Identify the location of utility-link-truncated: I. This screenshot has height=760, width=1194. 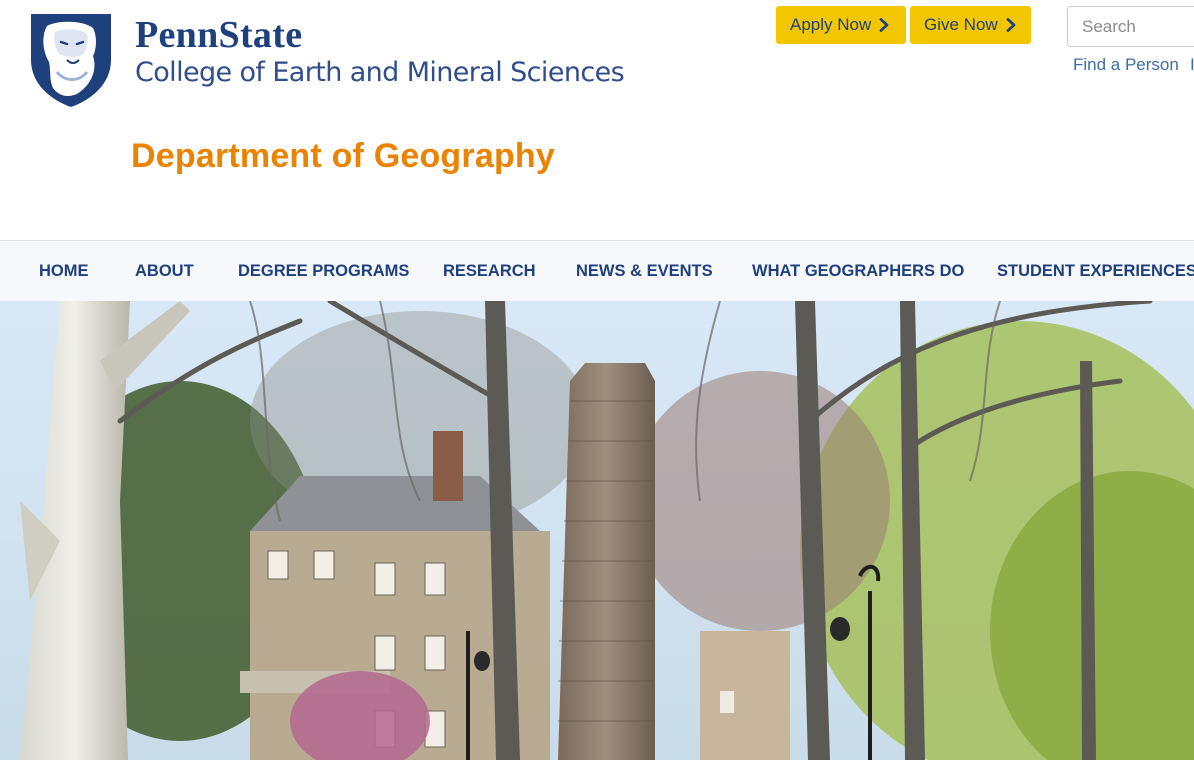
(1192, 65).